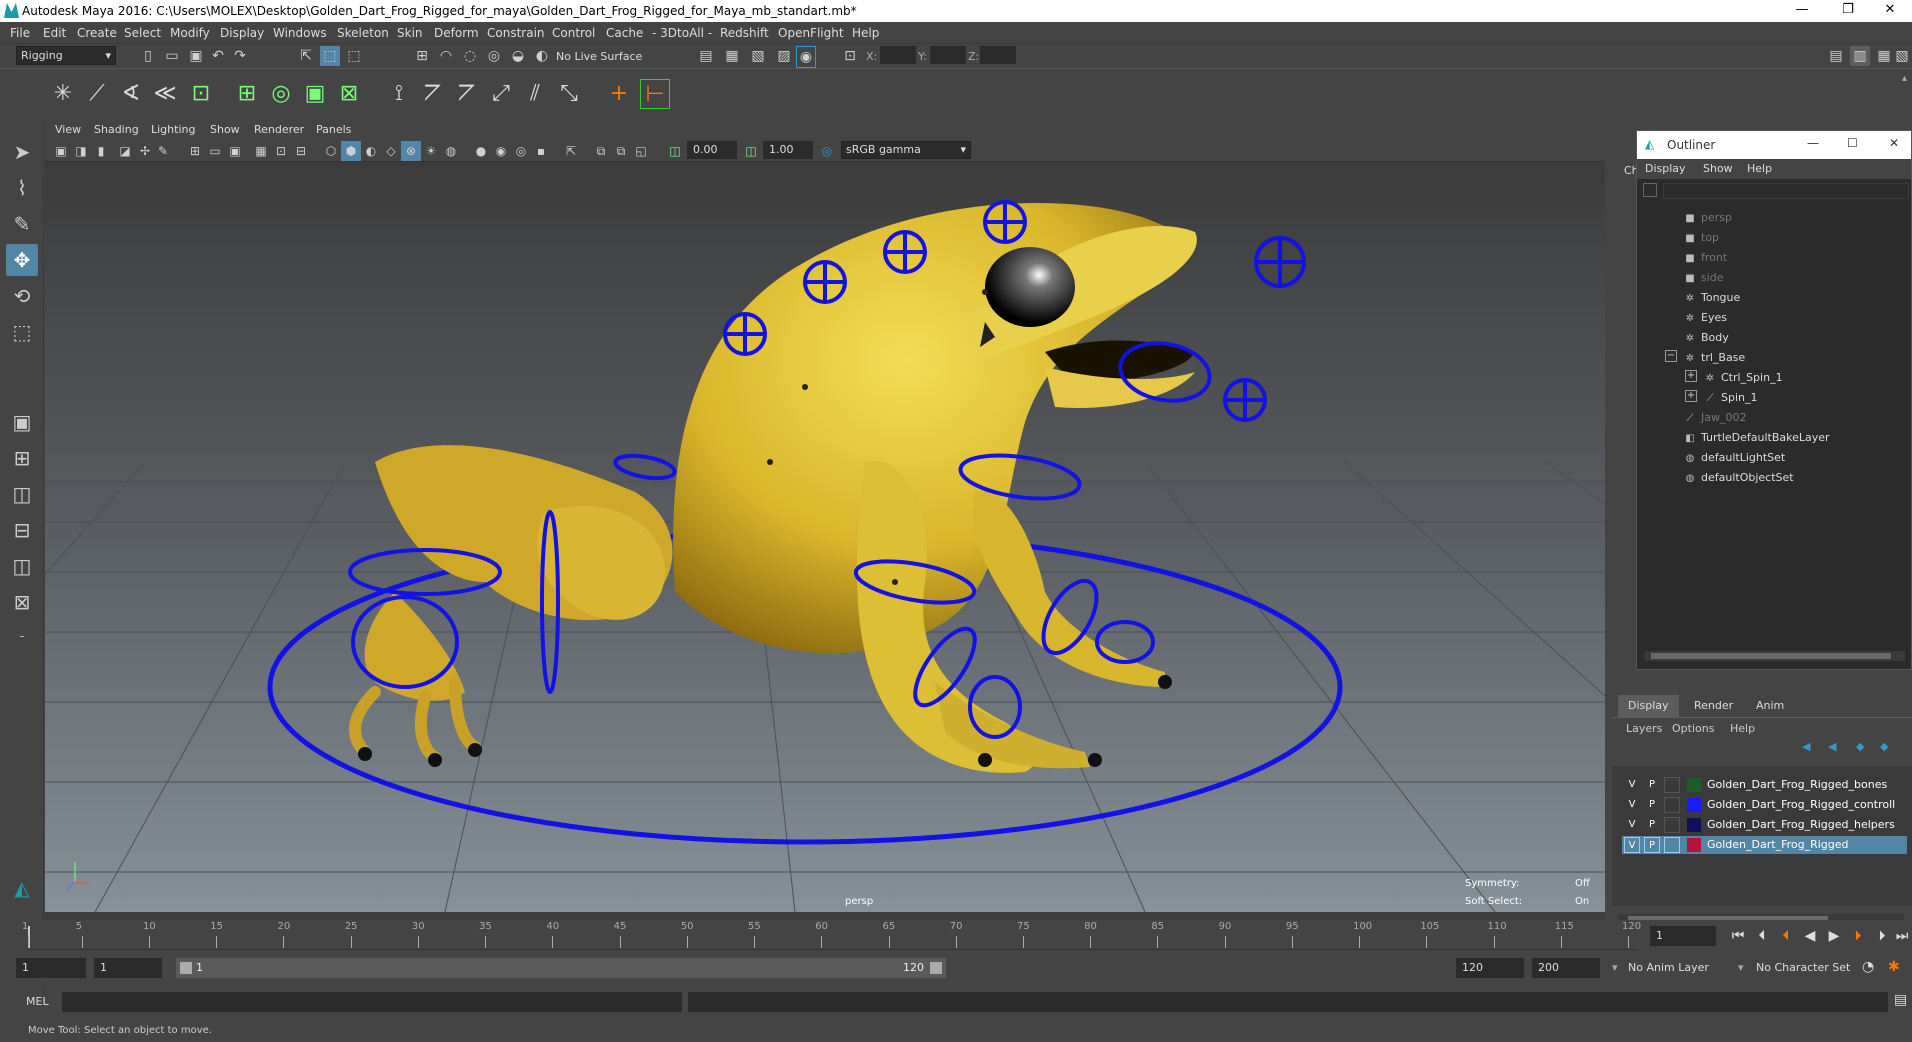 The image size is (1912, 1042). Describe the element at coordinates (261, 151) in the screenshot. I see `gate-mask-icon: ▦` at that location.